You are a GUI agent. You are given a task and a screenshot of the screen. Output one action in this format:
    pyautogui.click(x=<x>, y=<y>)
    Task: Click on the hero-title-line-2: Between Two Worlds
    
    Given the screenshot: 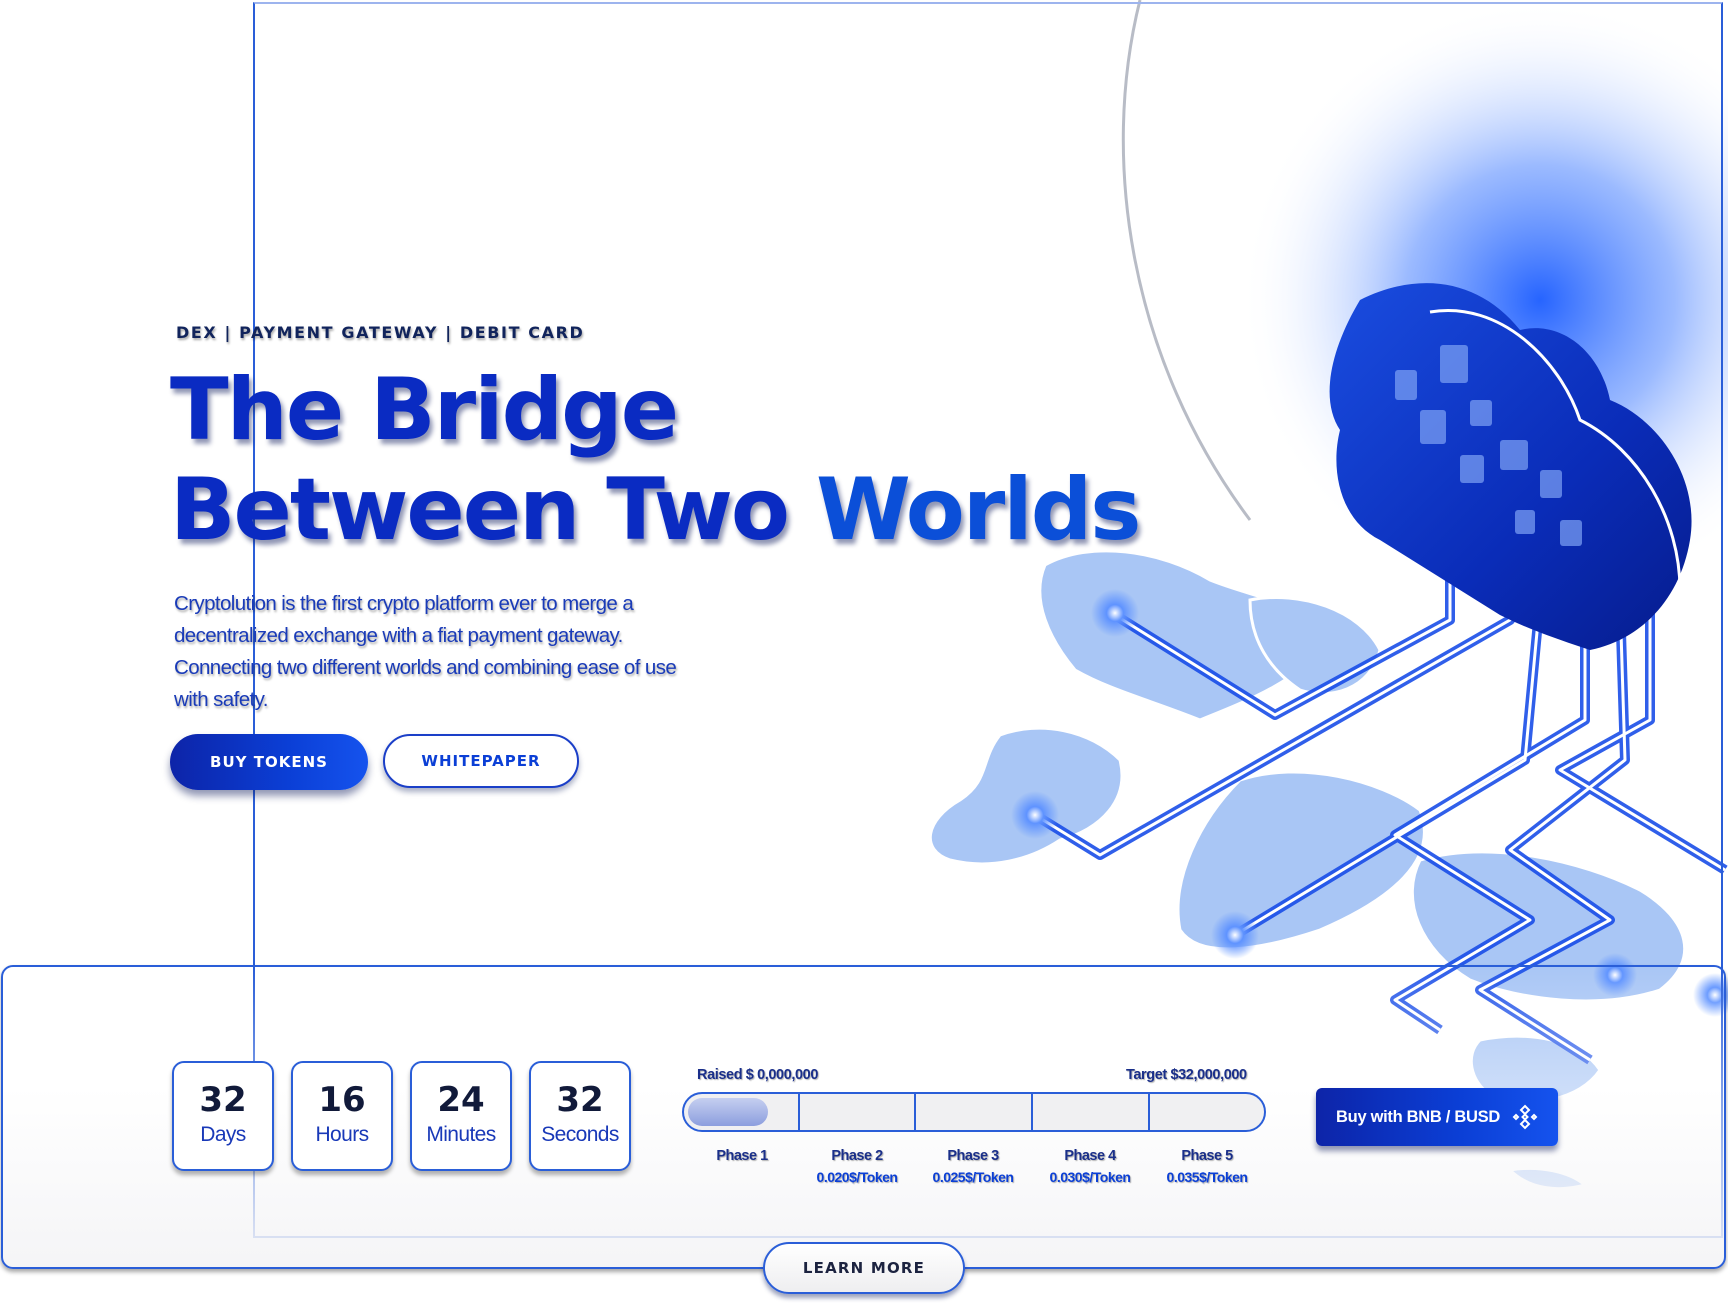 What is the action you would take?
    pyautogui.click(x=656, y=510)
    